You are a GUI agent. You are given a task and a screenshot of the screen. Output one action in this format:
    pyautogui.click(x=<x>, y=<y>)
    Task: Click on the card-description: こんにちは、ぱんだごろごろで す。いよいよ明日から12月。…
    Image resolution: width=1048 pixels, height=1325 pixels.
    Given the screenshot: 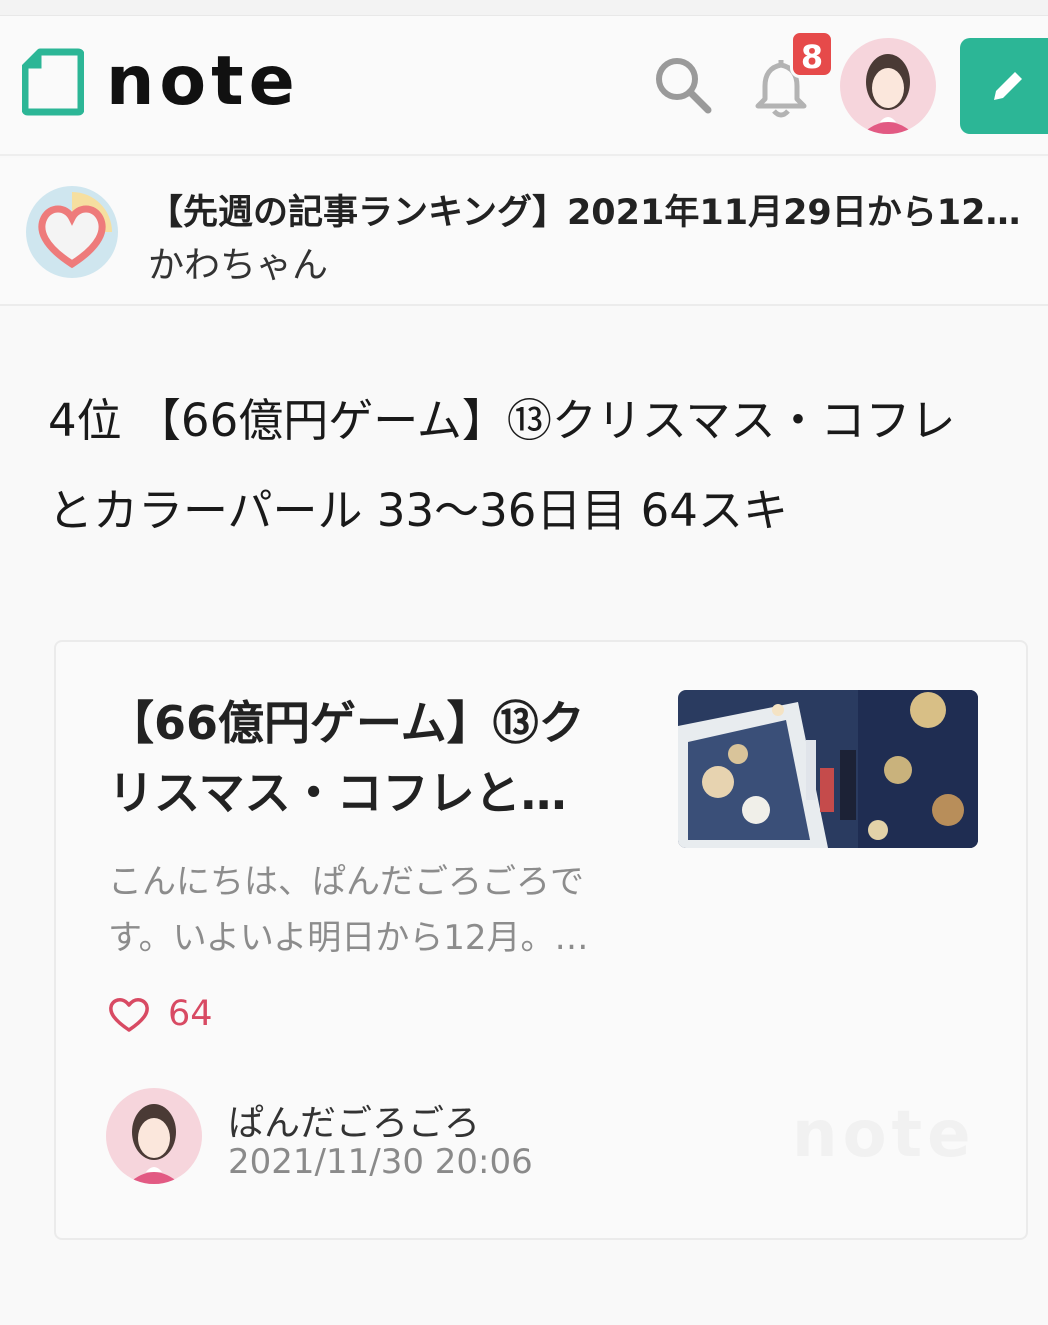 What is the action you would take?
    pyautogui.click(x=368, y=910)
    